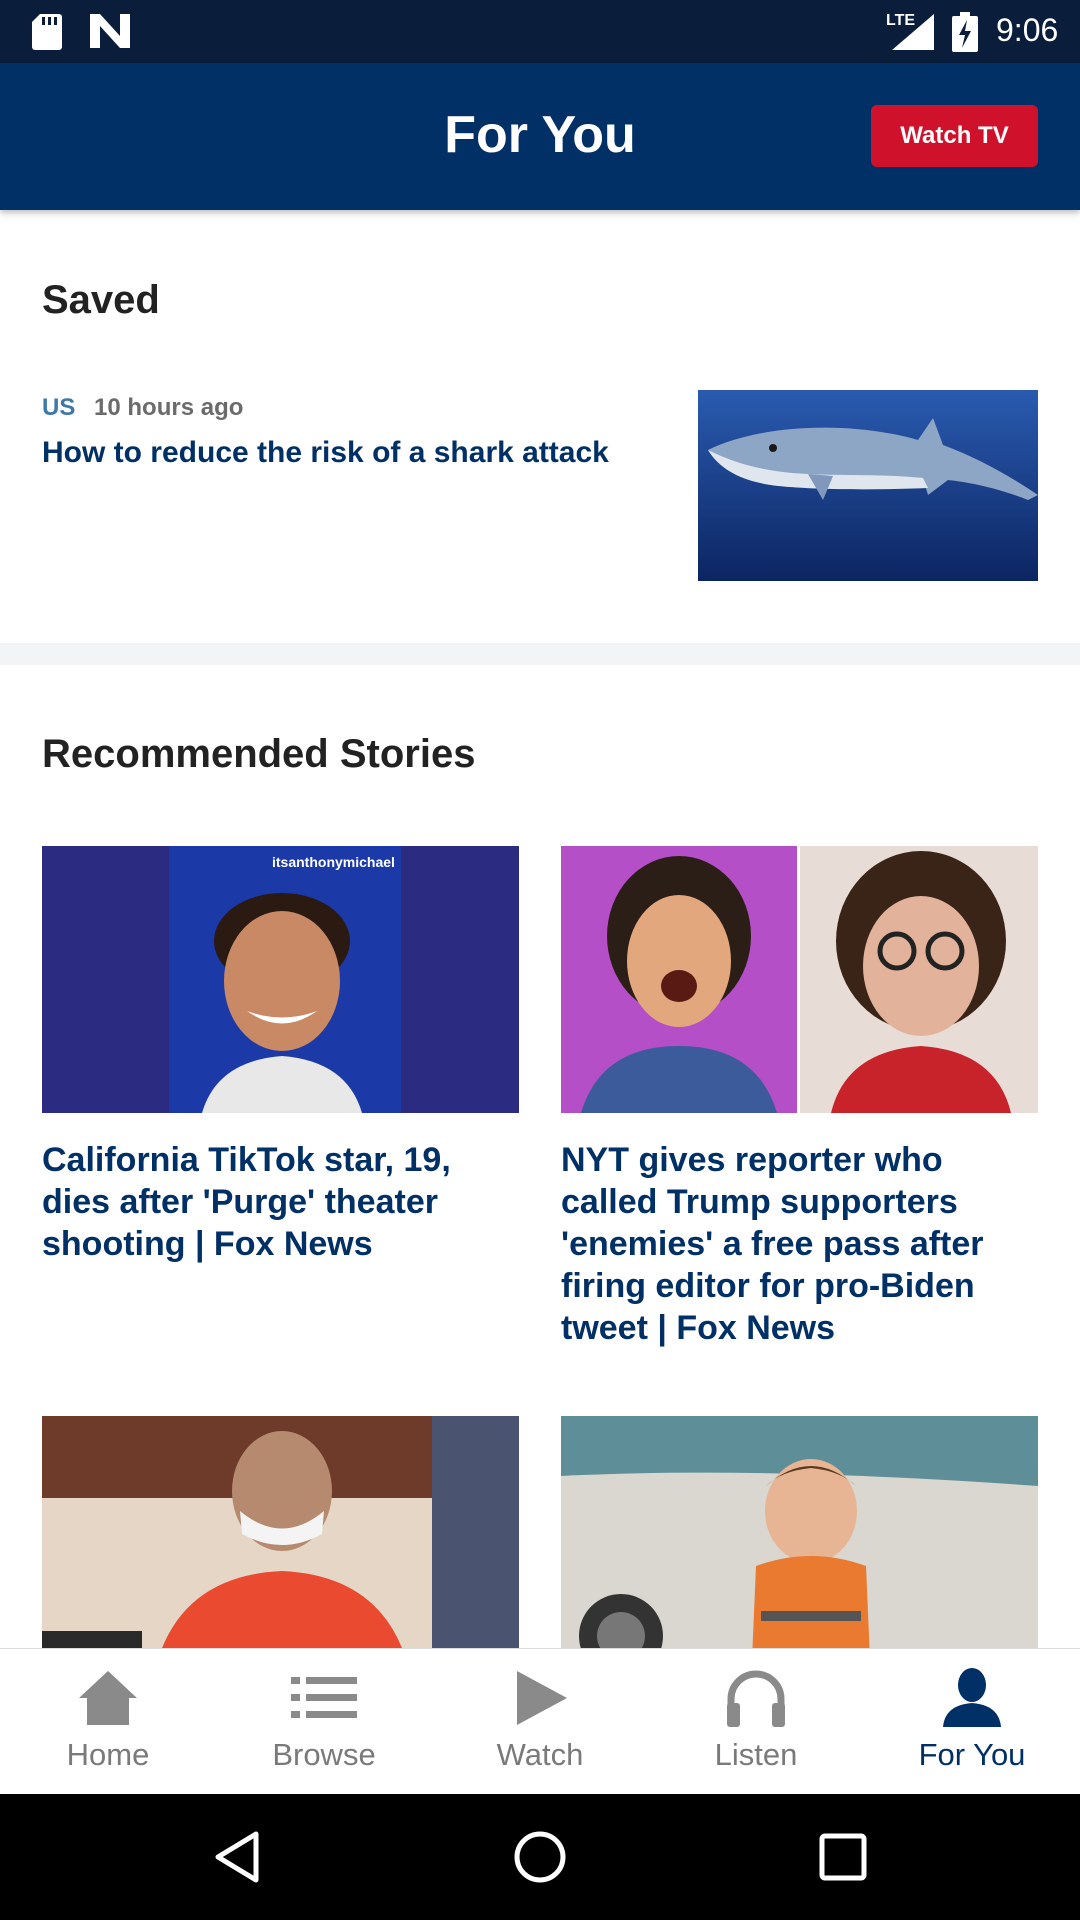  I want to click on saved-section-title: Saved, so click(101, 300).